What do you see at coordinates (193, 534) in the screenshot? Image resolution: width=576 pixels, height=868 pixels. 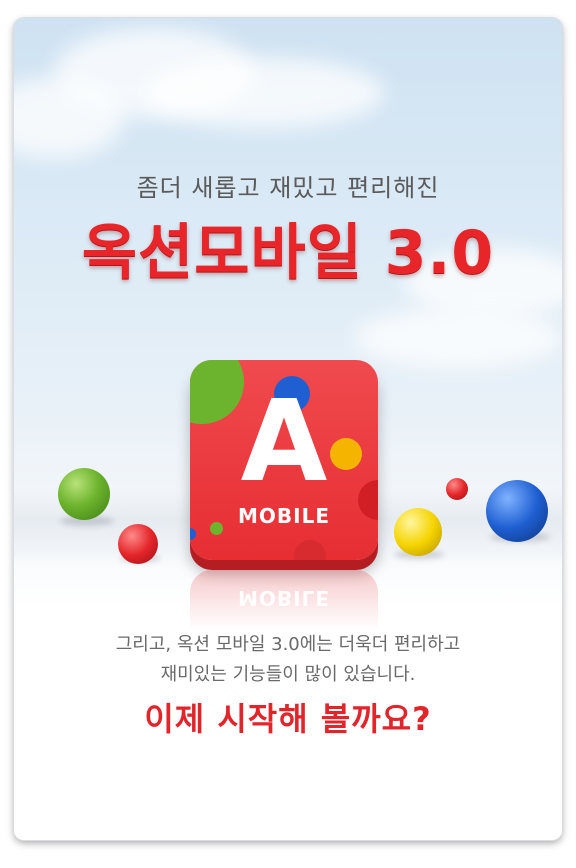 I see `small-blue-dot` at bounding box center [193, 534].